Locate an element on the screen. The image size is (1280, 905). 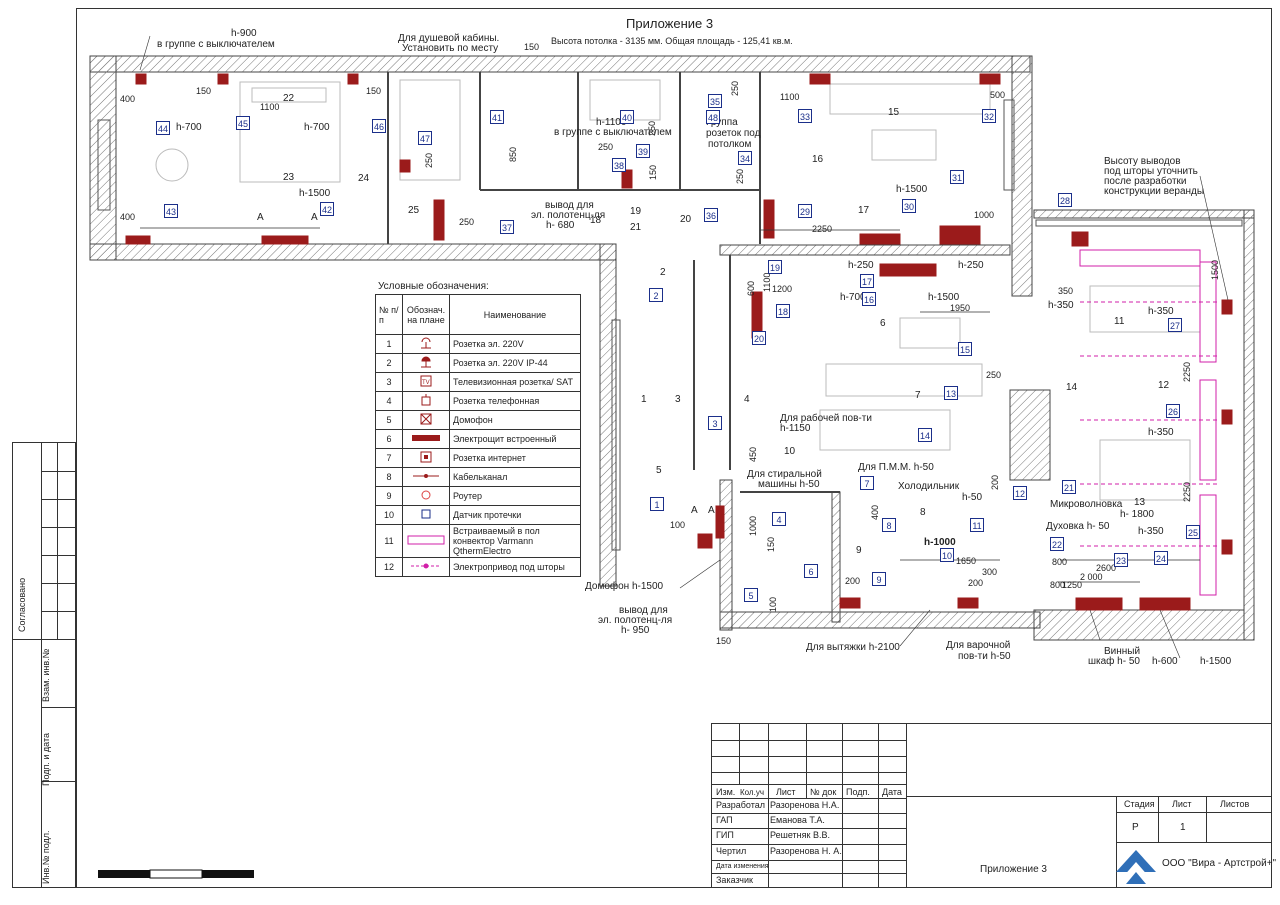
note-fridge-1: Холодильник is located at coordinates (929, 486).